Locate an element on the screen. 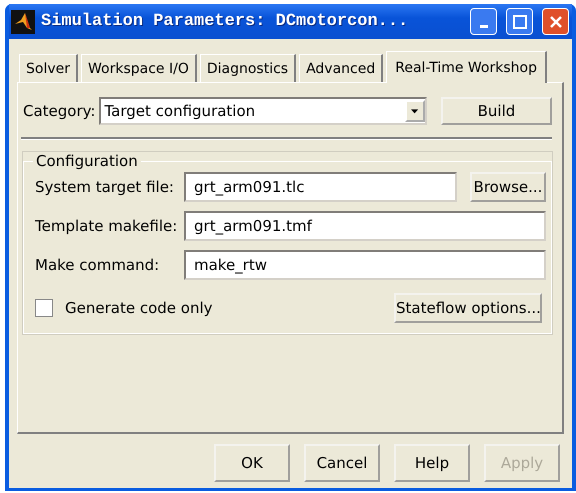  dialog-button: Help is located at coordinates (432, 463).